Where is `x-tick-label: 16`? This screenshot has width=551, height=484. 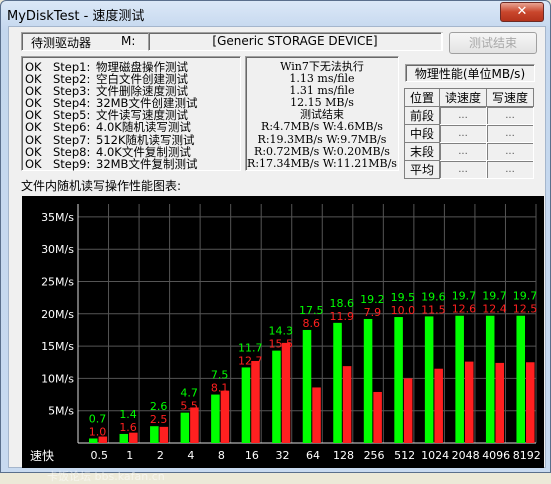
x-tick-label: 16 is located at coordinates (252, 455).